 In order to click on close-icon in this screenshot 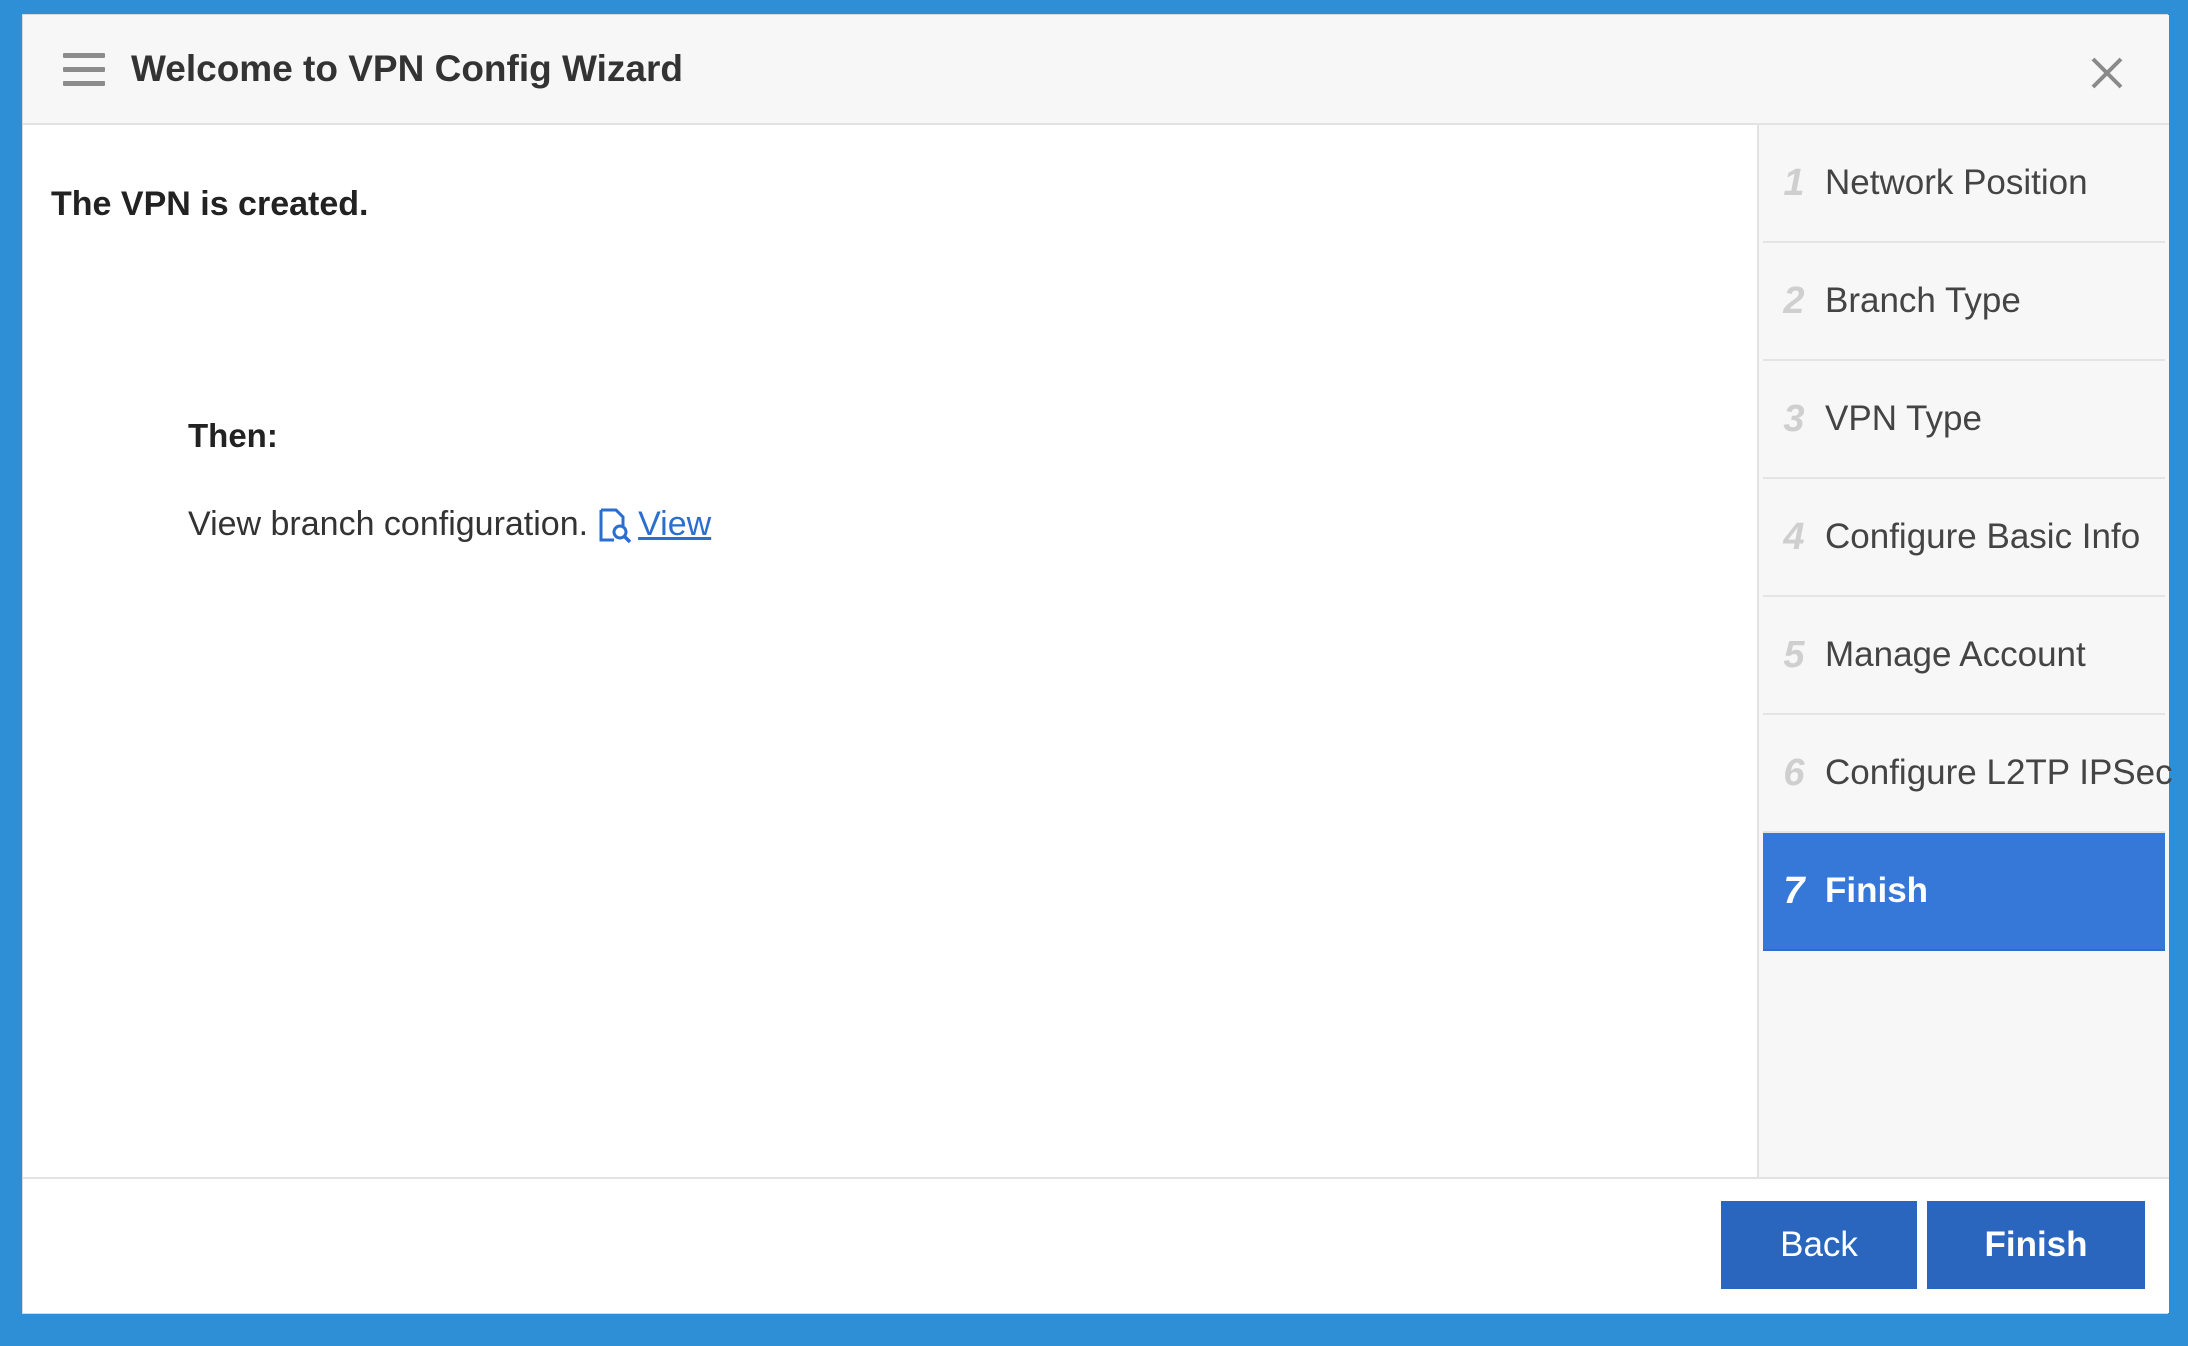, I will do `click(2107, 73)`.